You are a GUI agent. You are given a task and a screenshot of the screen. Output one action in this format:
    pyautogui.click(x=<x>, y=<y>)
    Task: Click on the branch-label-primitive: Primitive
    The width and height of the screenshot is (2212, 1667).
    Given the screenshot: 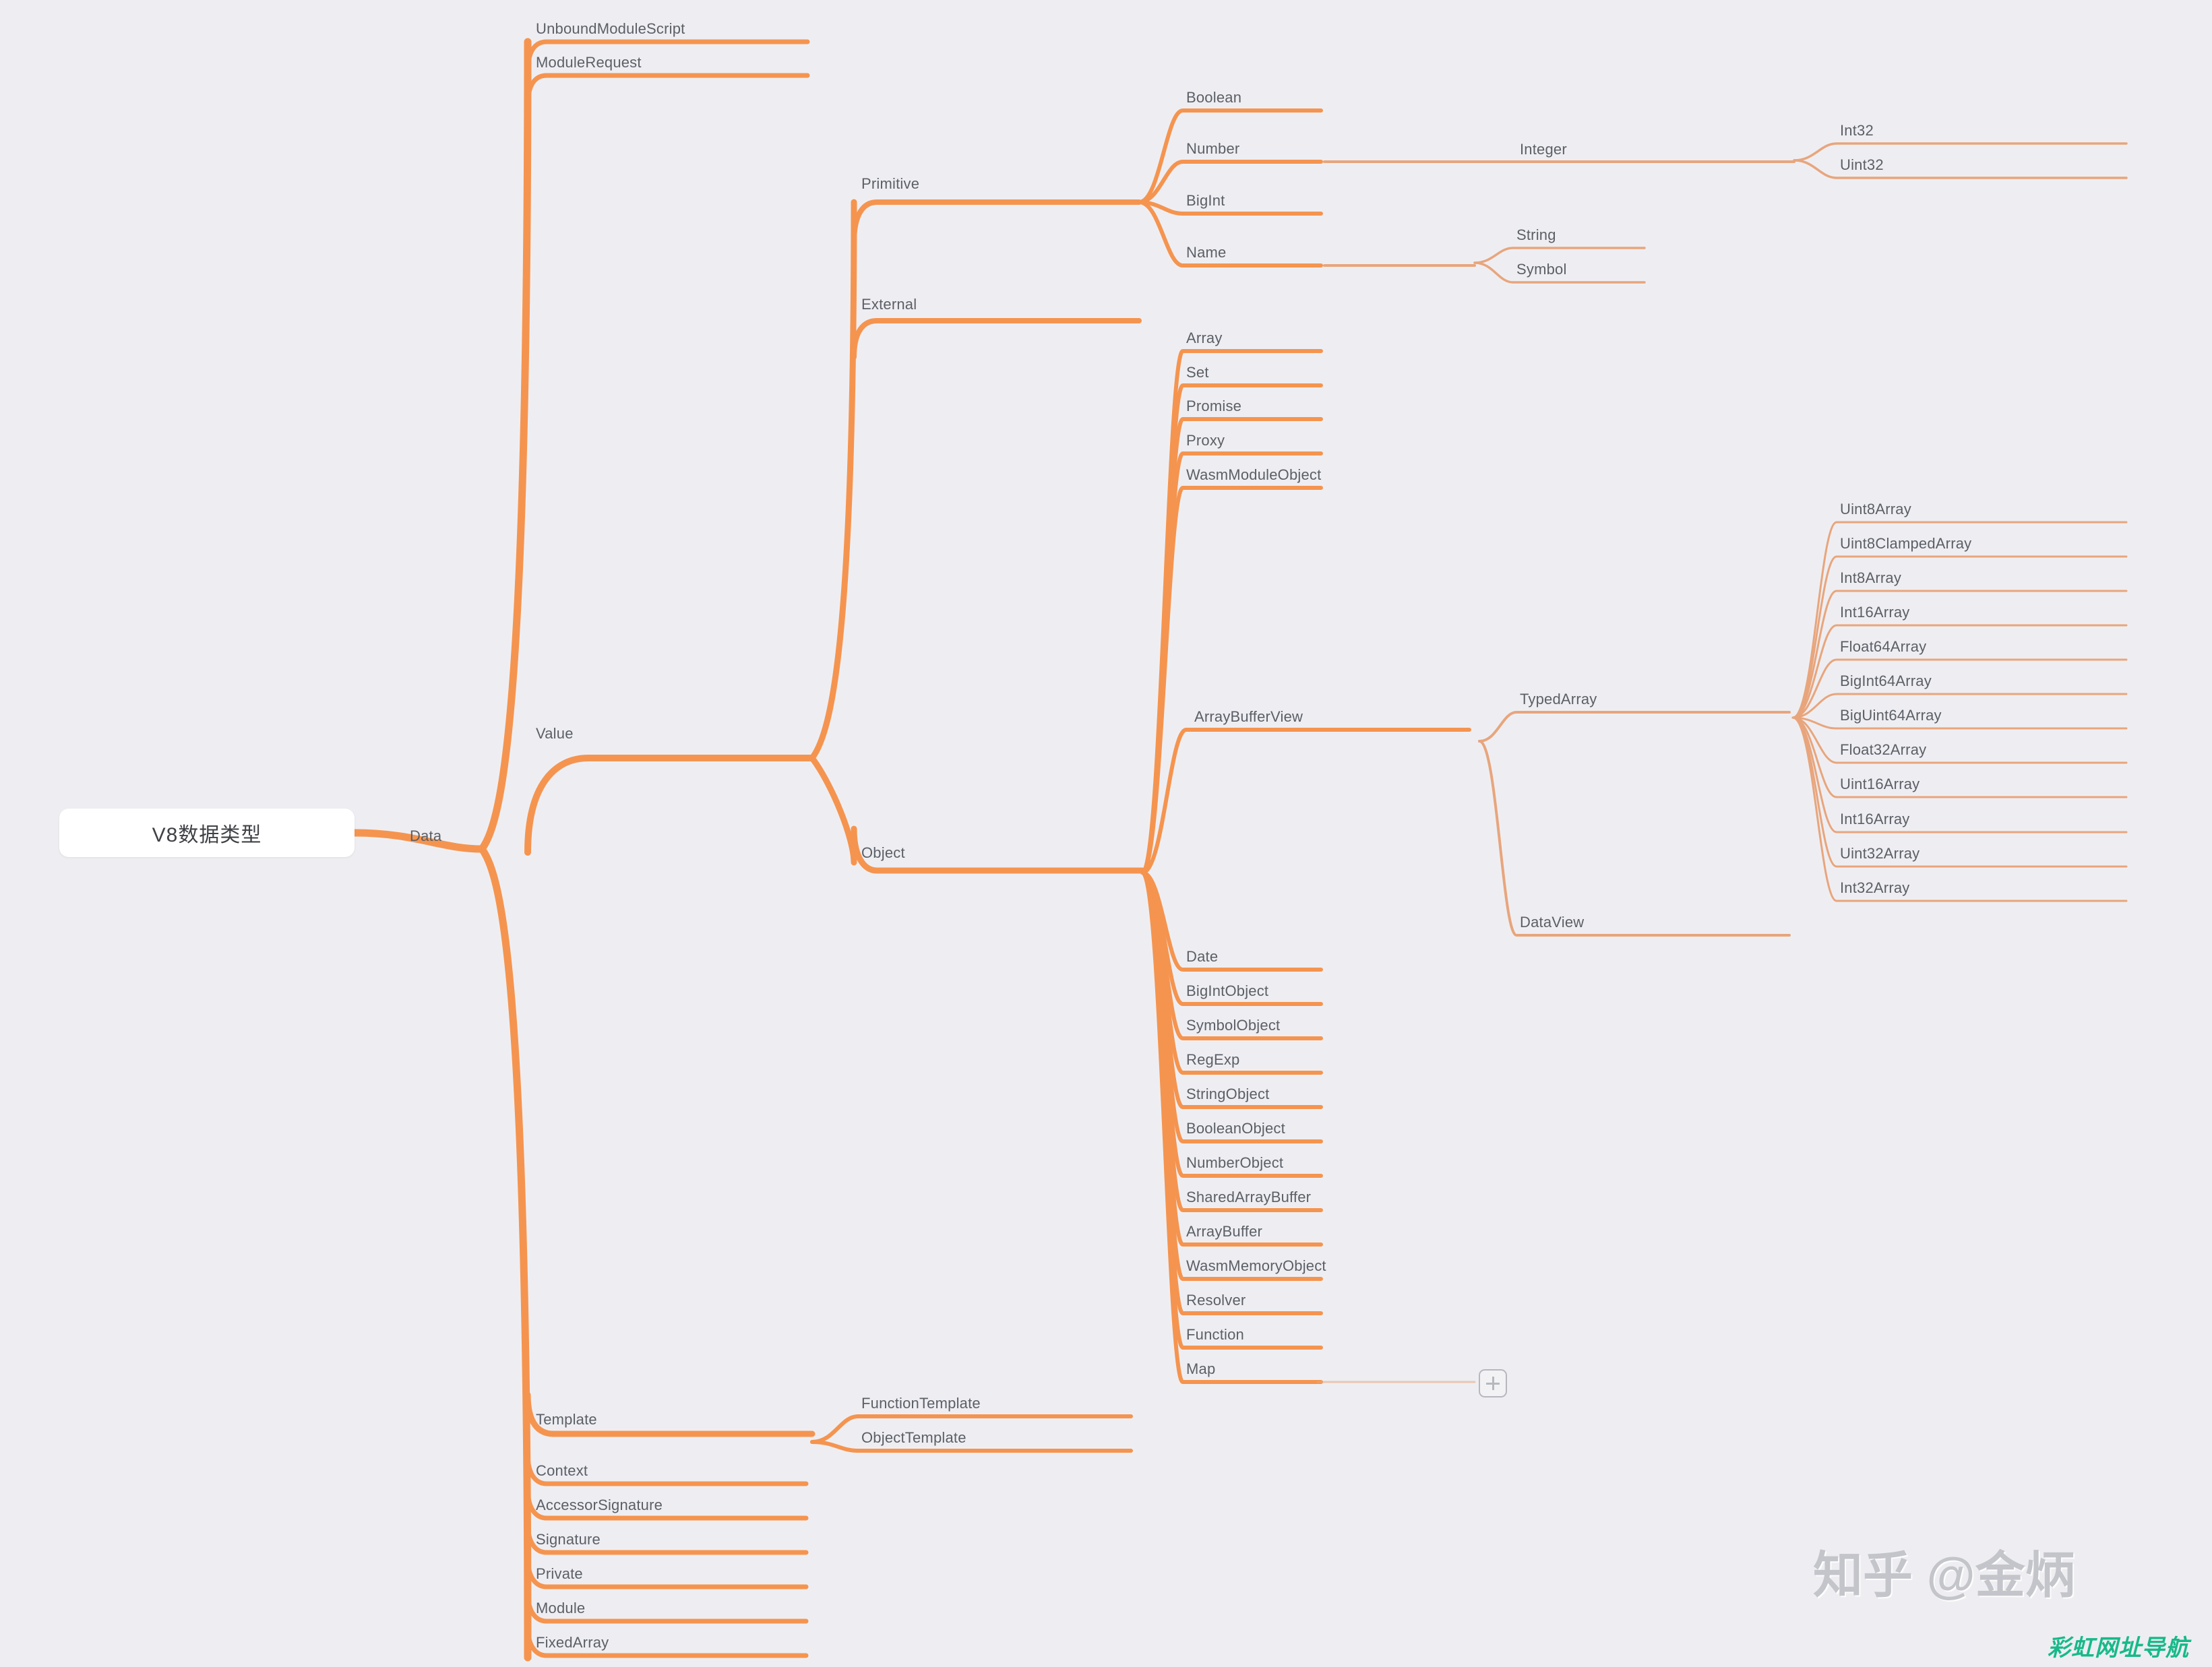 What is the action you would take?
    pyautogui.click(x=890, y=184)
    